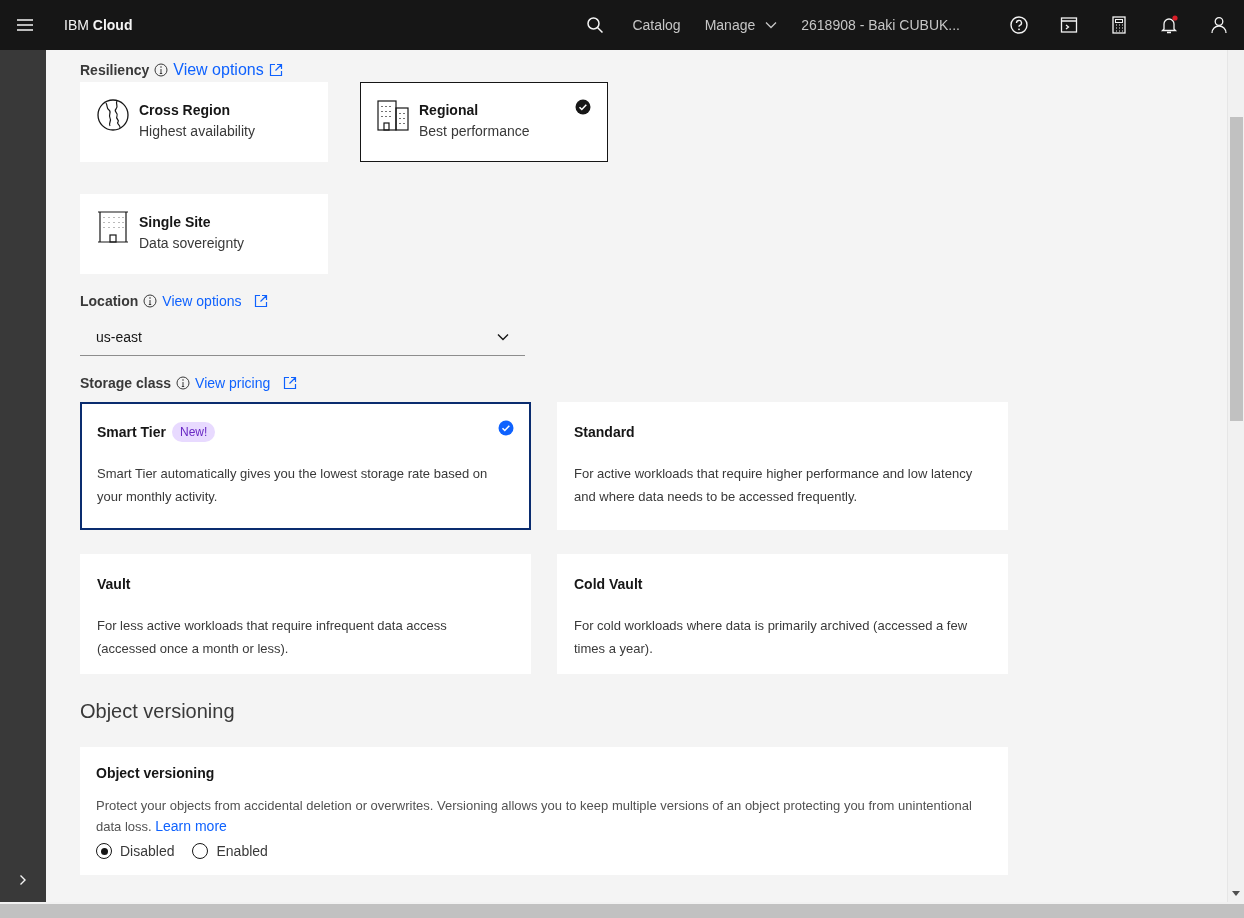 The width and height of the screenshot is (1244, 918). What do you see at coordinates (656, 25) in the screenshot?
I see `nav-link: Catalog` at bounding box center [656, 25].